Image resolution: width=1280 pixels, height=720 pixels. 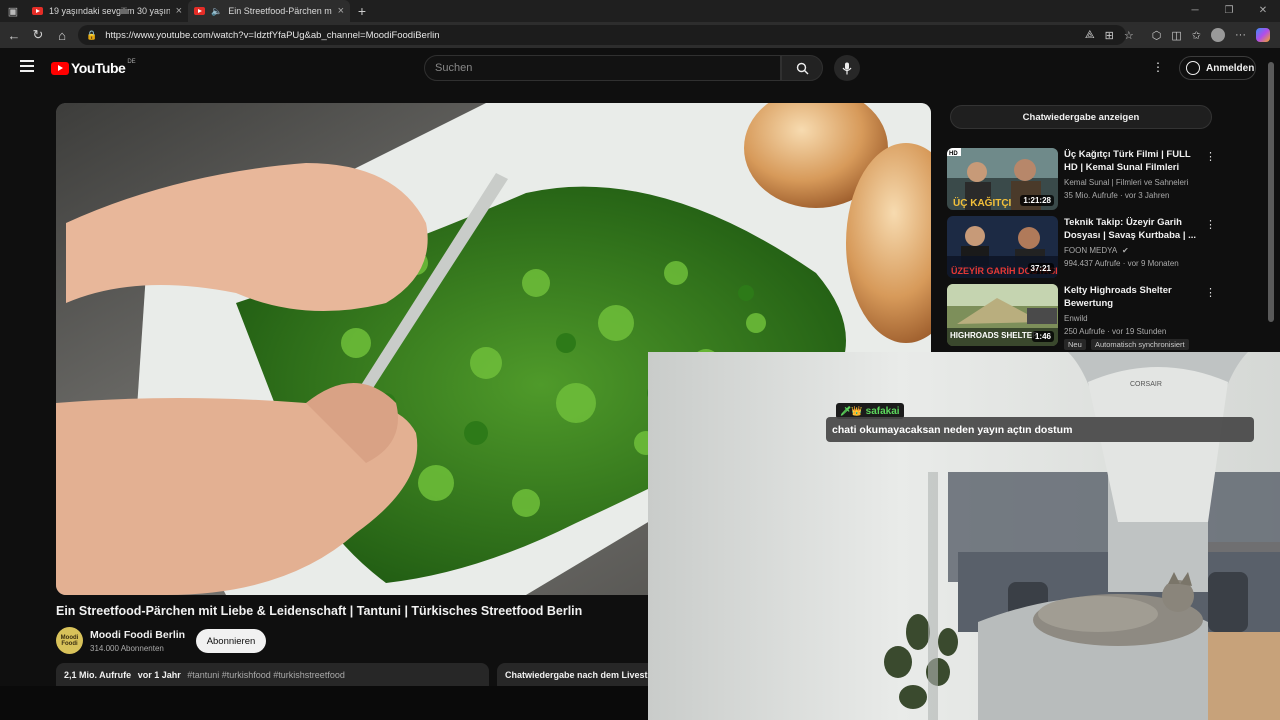 I want to click on video-thumbnail: HD ÜÇ KAĞITÇI 1:21:28, so click(x=1002, y=179).